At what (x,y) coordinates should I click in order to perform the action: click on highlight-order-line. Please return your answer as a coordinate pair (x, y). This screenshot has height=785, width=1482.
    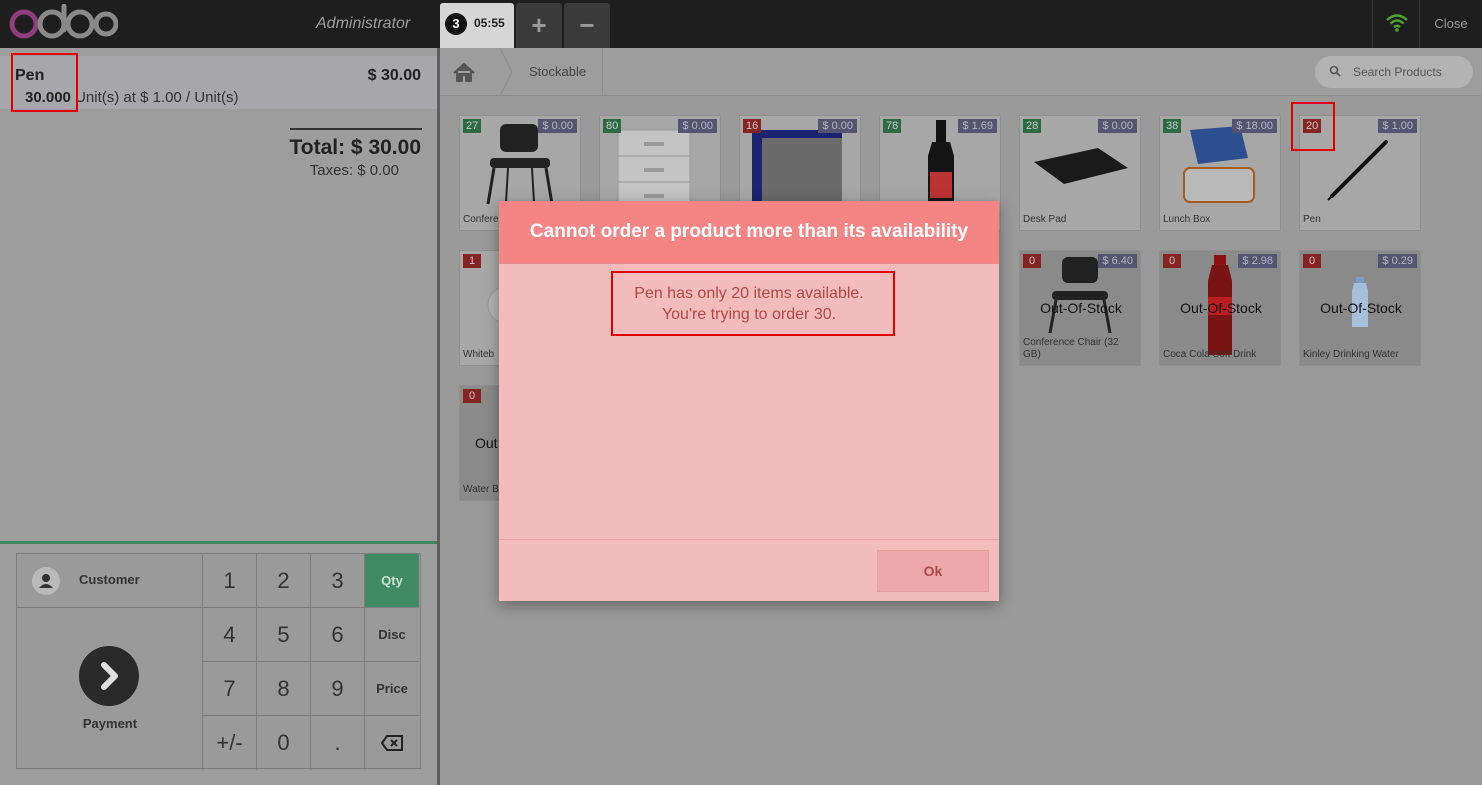
    Looking at the image, I should click on (44, 82).